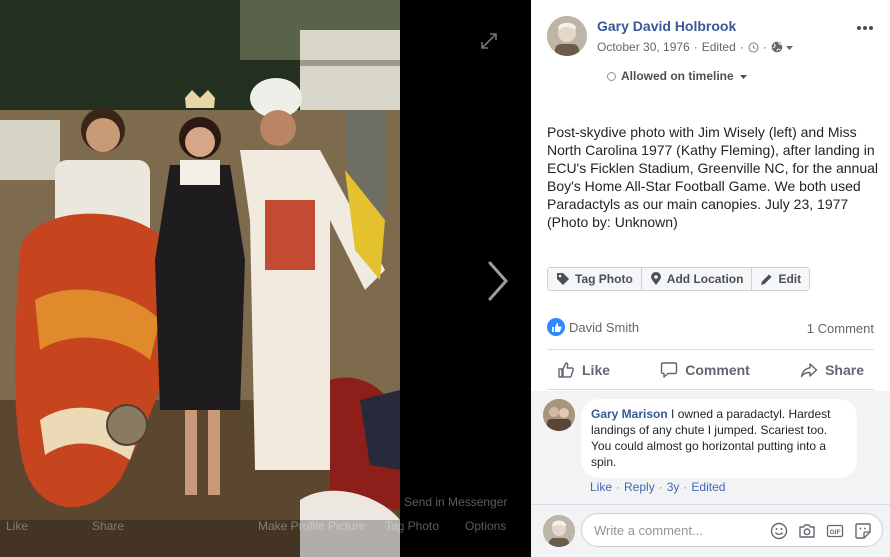  What do you see at coordinates (563, 279) in the screenshot?
I see `tag-icon` at bounding box center [563, 279].